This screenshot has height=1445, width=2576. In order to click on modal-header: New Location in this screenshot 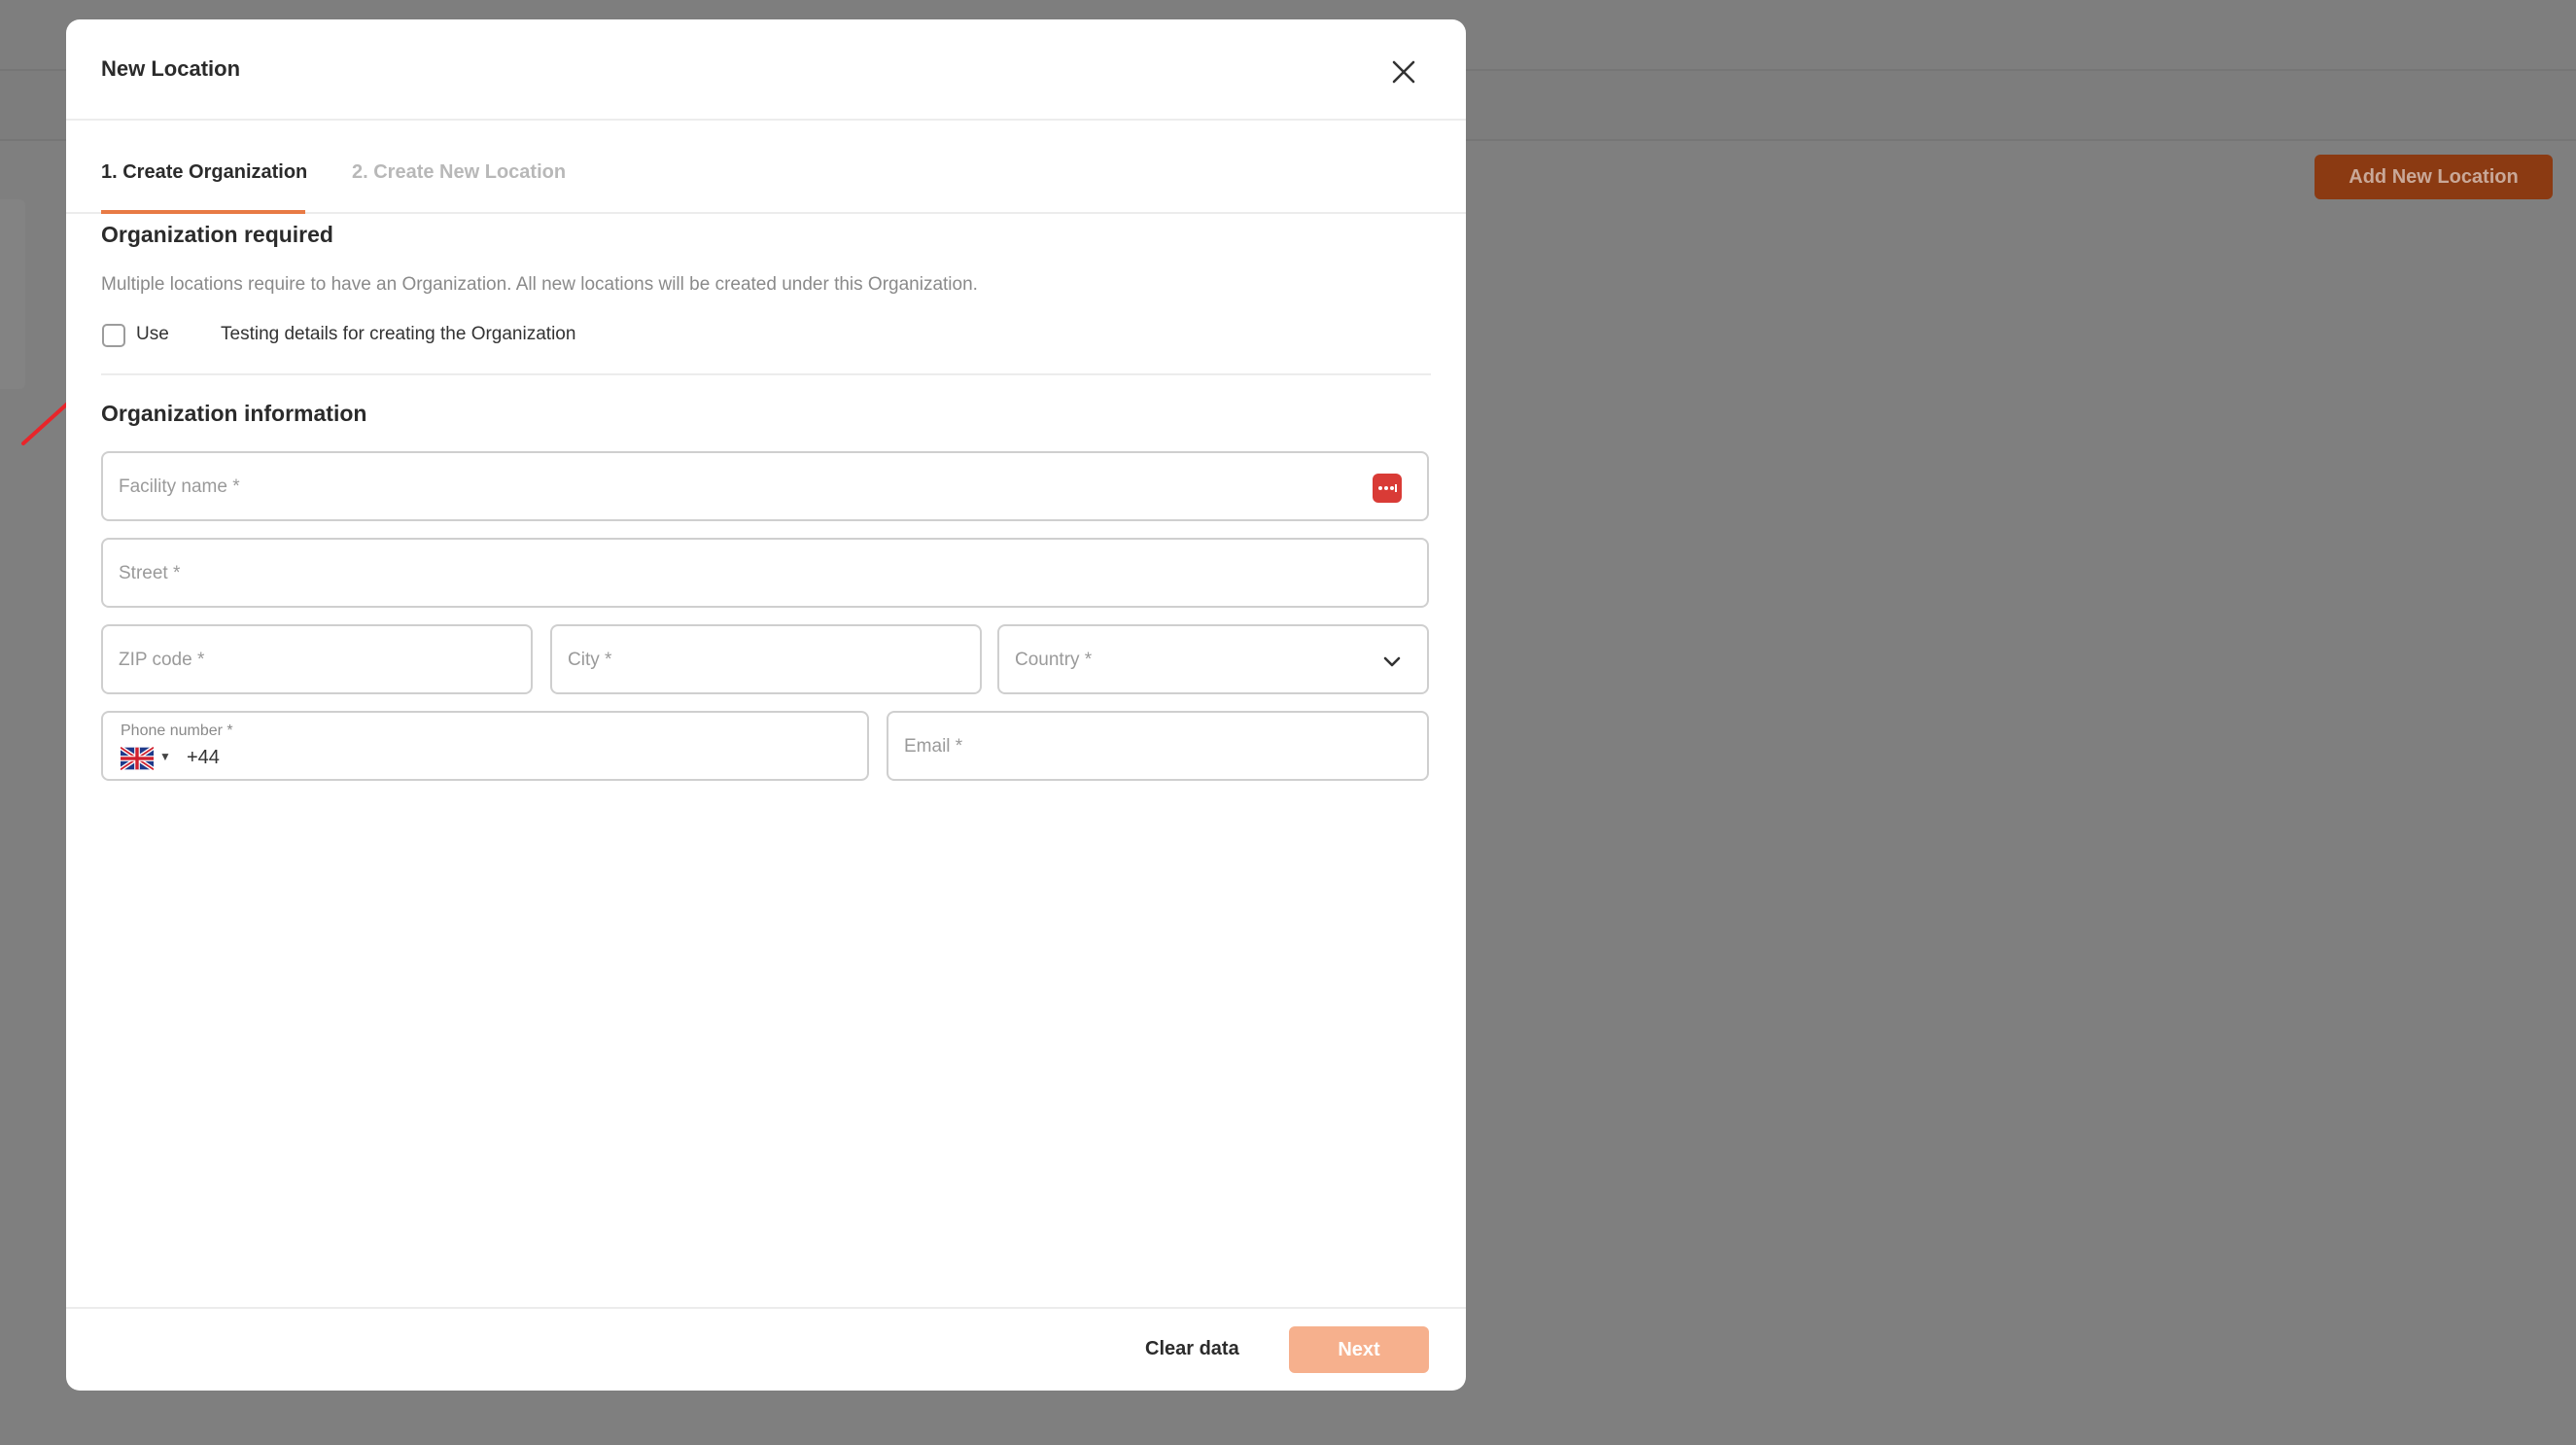, I will do `click(766, 70)`.